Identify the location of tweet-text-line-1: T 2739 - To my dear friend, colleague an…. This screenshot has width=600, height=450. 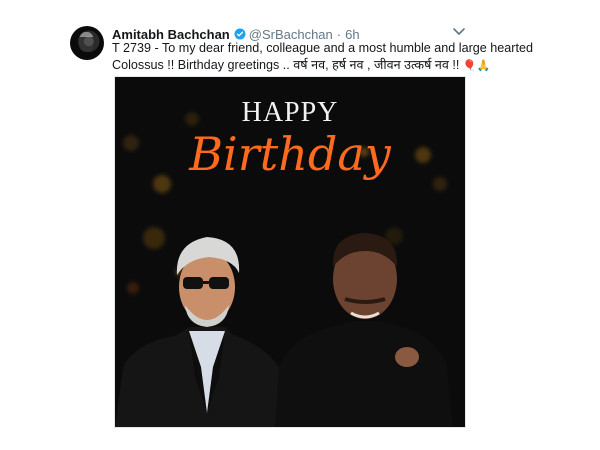
(322, 48).